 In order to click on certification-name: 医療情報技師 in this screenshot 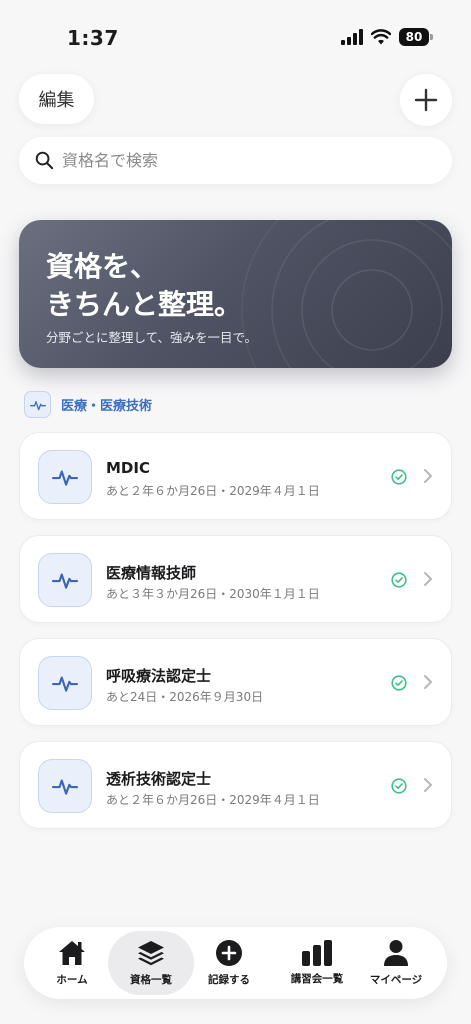, I will do `click(151, 573)`.